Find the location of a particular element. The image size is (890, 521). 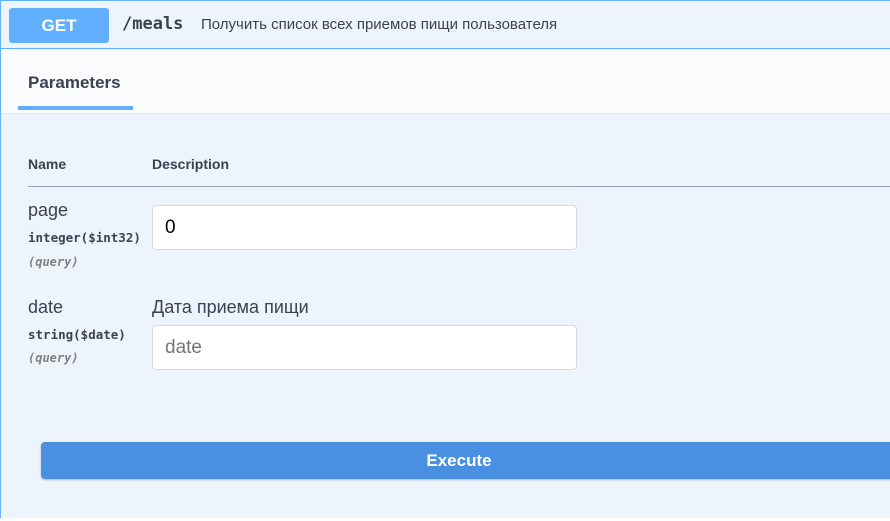

operation-path: /meals is located at coordinates (153, 24).